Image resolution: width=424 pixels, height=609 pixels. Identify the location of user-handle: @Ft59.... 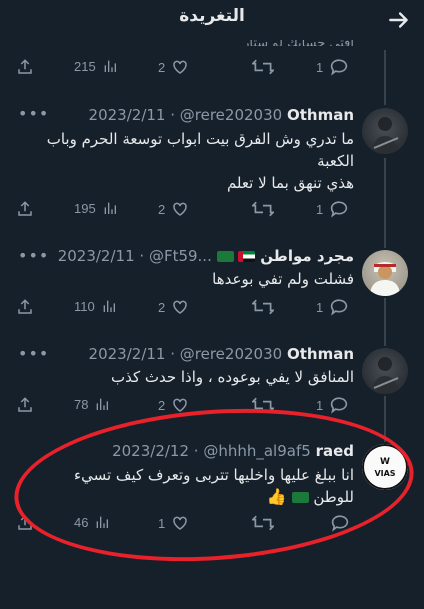
(180, 256).